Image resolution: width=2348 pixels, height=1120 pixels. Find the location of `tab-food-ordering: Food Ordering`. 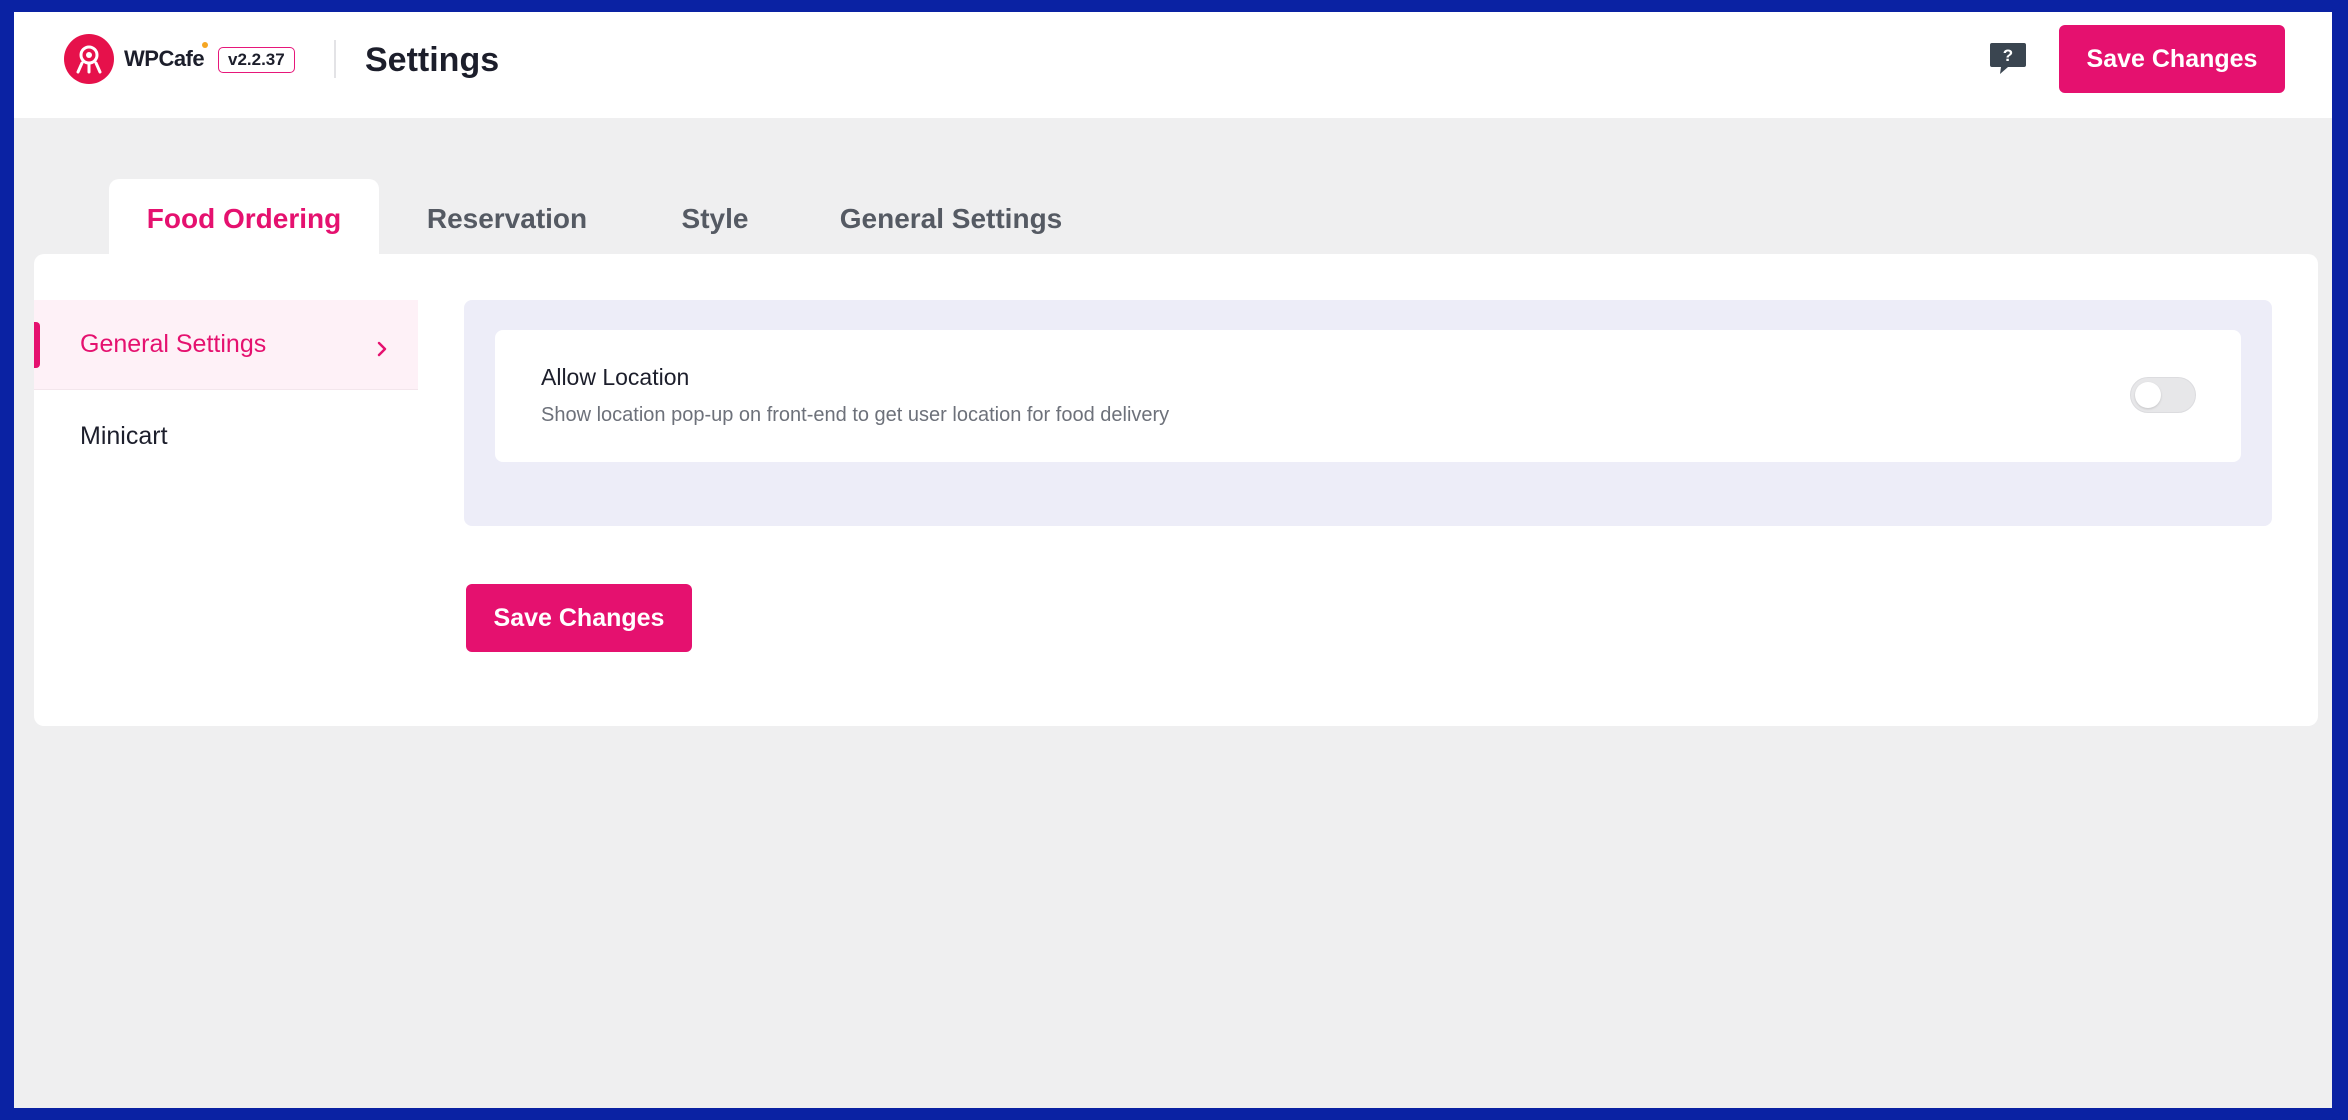

tab-food-ordering: Food Ordering is located at coordinates (244, 219).